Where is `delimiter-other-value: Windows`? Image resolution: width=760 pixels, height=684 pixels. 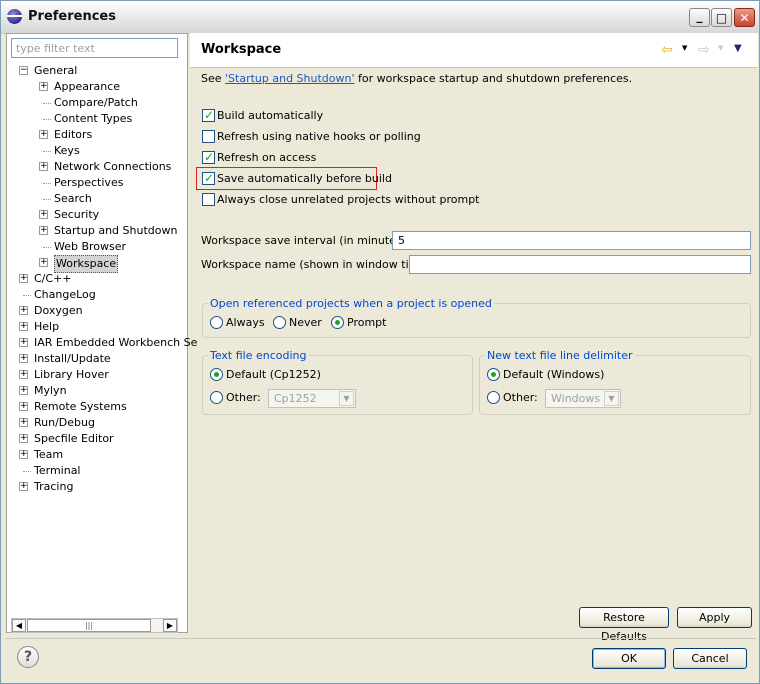 delimiter-other-value: Windows is located at coordinates (576, 398).